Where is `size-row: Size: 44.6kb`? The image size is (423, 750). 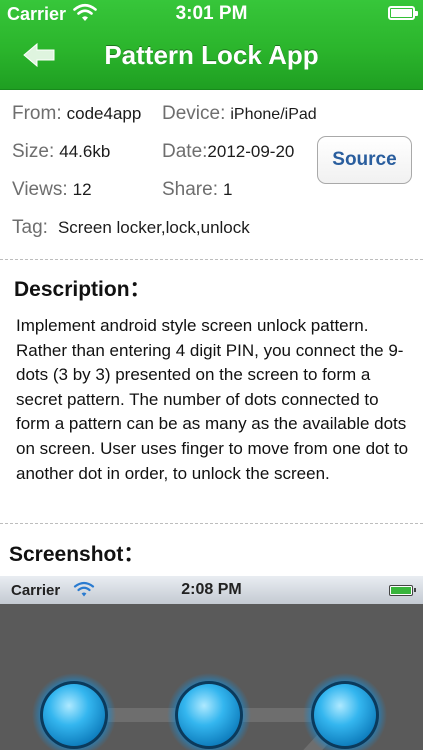
size-row: Size: 44.6kb is located at coordinates (61, 152).